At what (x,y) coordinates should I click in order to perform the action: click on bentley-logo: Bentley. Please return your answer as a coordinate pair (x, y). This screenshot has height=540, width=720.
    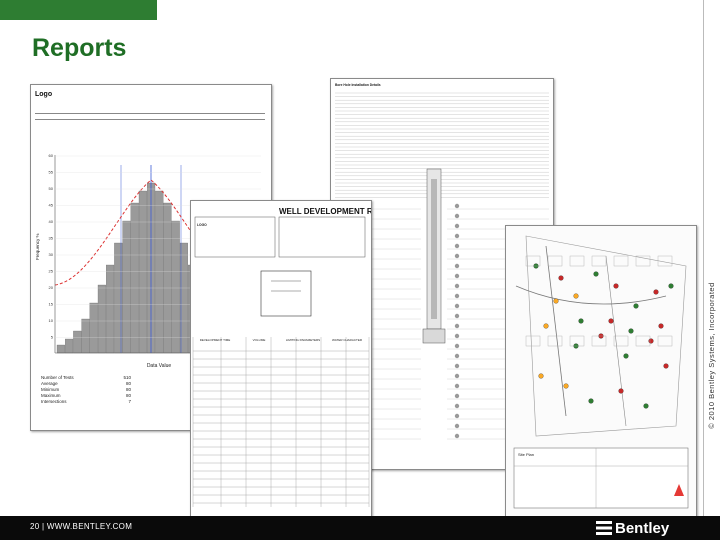
    Looking at the image, I should click on (632, 528).